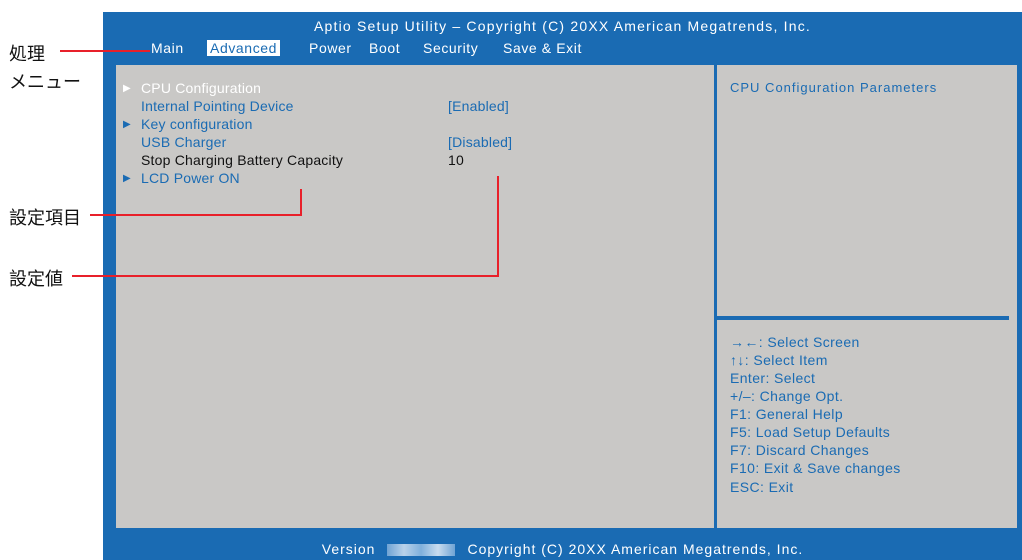 The height and width of the screenshot is (560, 1022). I want to click on setting-value: [Enabled], so click(478, 106).